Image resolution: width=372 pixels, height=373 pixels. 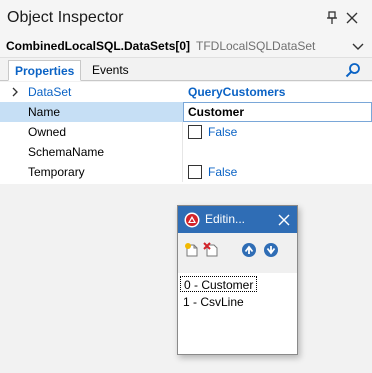 I want to click on list-item: 1 - CsvLine, so click(x=213, y=302).